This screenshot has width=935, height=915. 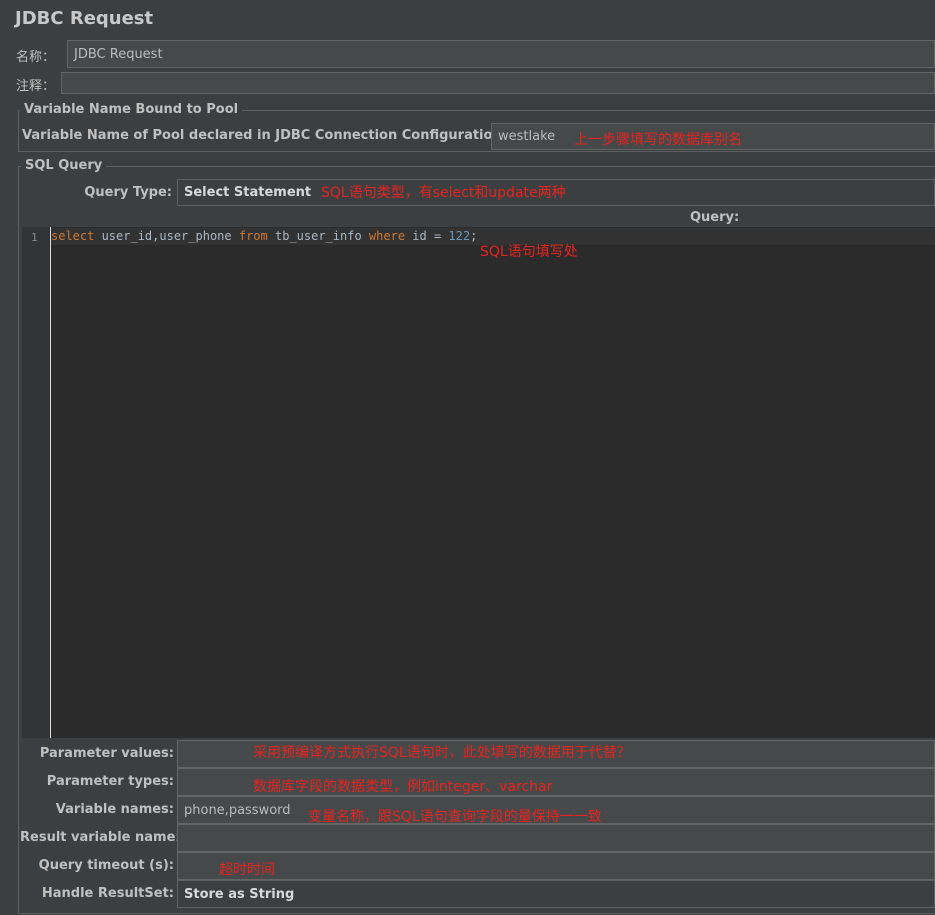 I want to click on pool-annotation: 上一步骤填写的数据库别名, so click(x=658, y=140).